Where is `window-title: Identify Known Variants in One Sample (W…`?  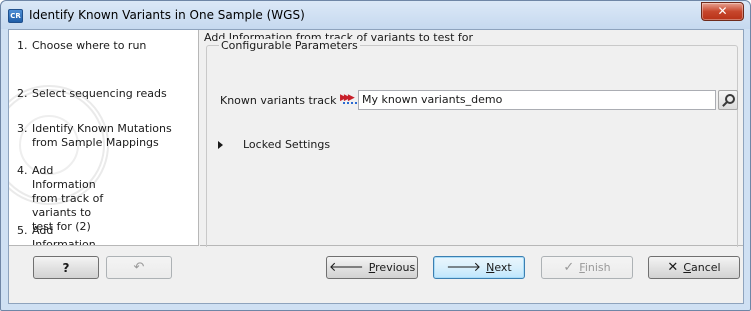
window-title: Identify Known Variants in One Sample (W… is located at coordinates (167, 15).